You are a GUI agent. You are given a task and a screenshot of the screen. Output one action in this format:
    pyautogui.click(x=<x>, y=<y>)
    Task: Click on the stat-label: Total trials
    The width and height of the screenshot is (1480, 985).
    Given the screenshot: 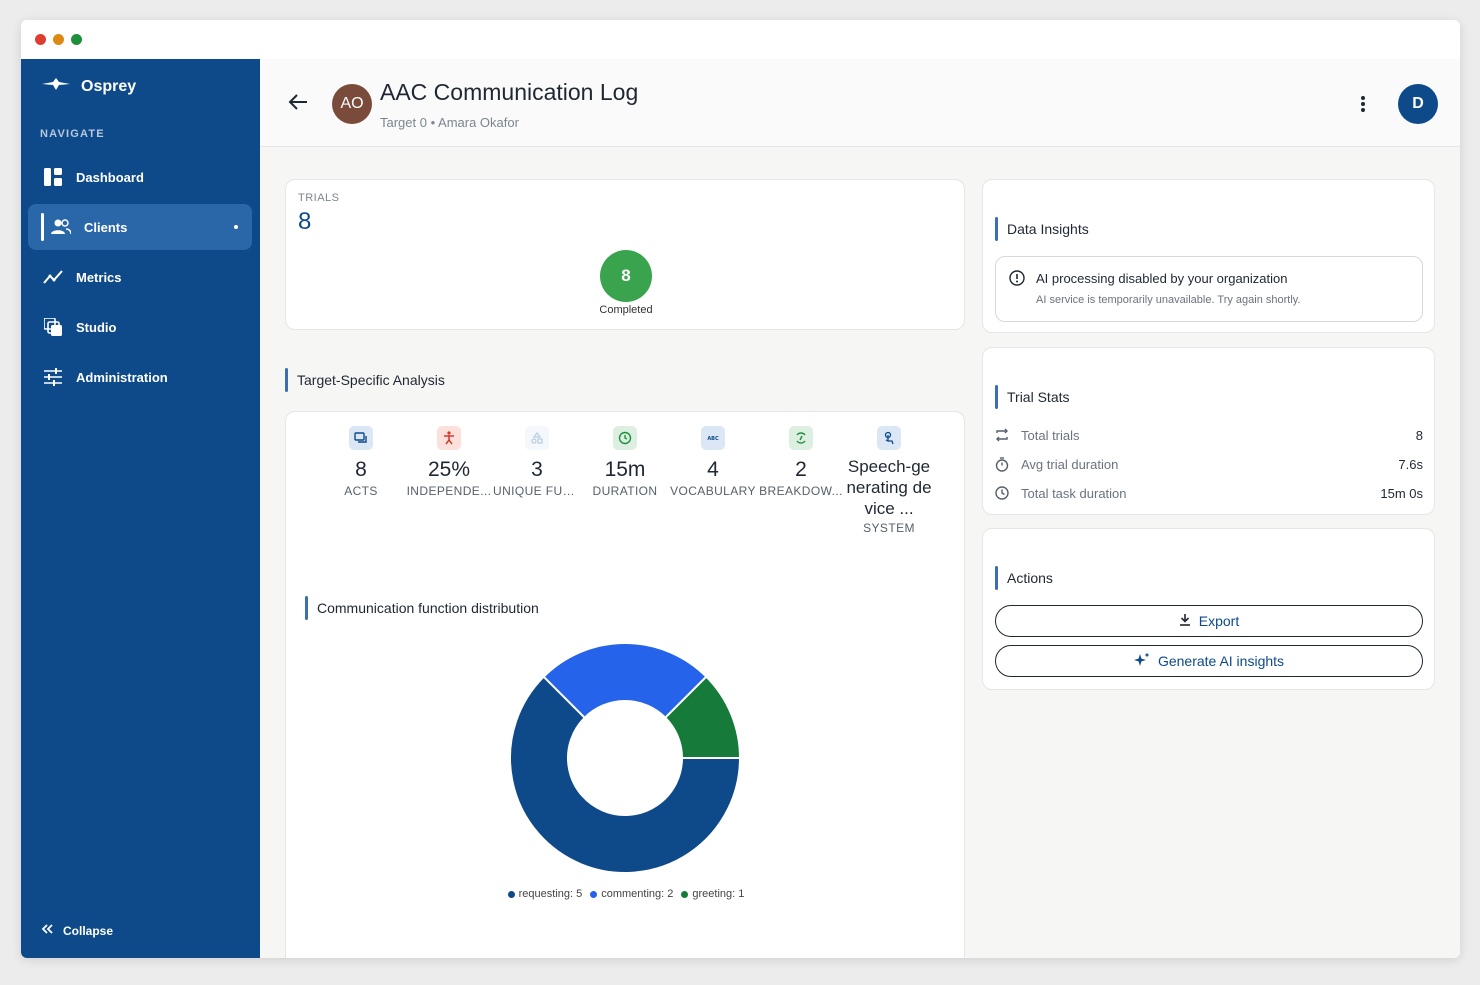 What is the action you would take?
    pyautogui.click(x=1050, y=435)
    